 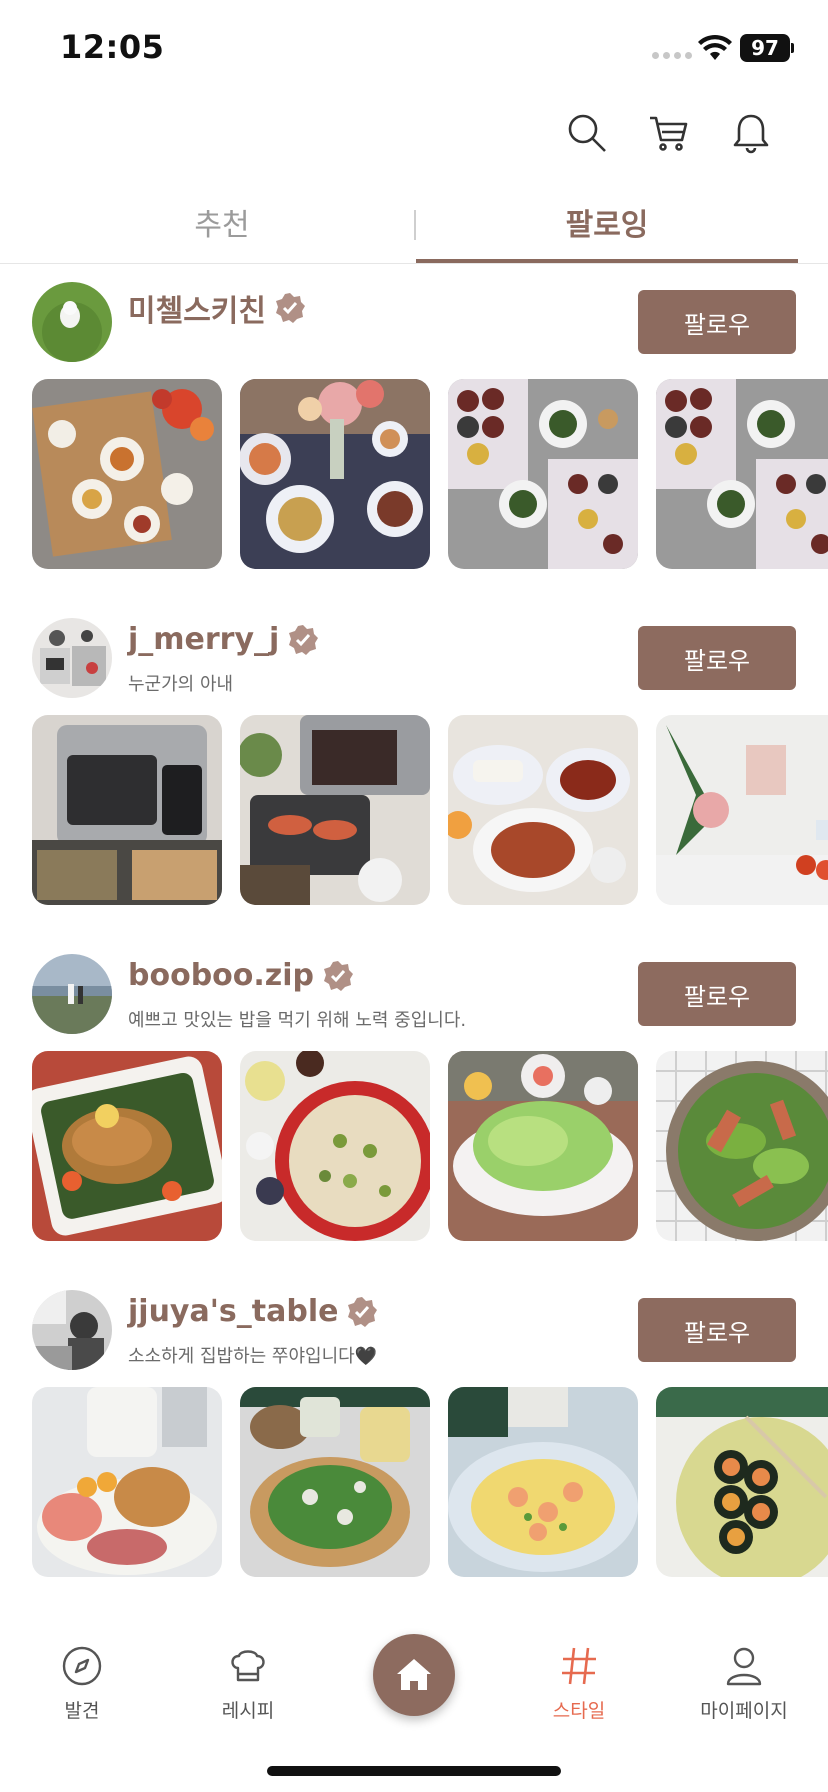 I want to click on nav-discover: 발견, so click(x=82, y=1683).